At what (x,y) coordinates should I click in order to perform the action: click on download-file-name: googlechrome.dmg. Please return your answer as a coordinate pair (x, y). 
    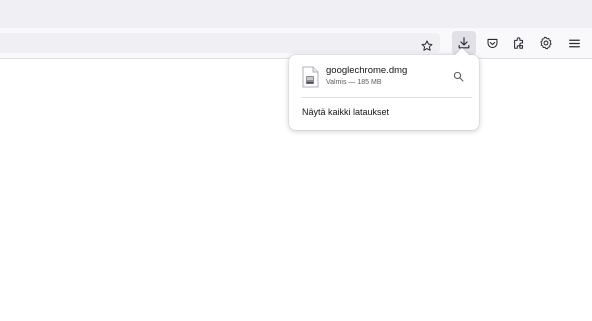
    Looking at the image, I should click on (367, 70).